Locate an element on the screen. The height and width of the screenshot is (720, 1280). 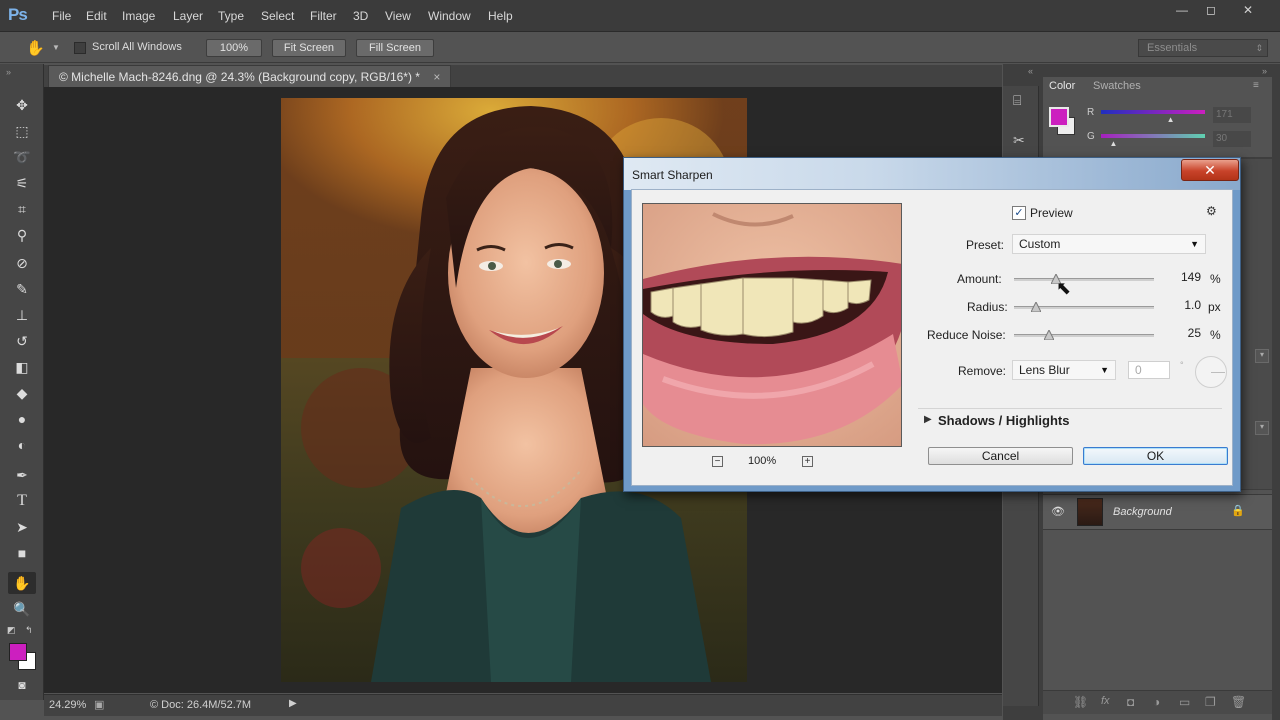
foreground-swatch is located at coordinates (1059, 117).